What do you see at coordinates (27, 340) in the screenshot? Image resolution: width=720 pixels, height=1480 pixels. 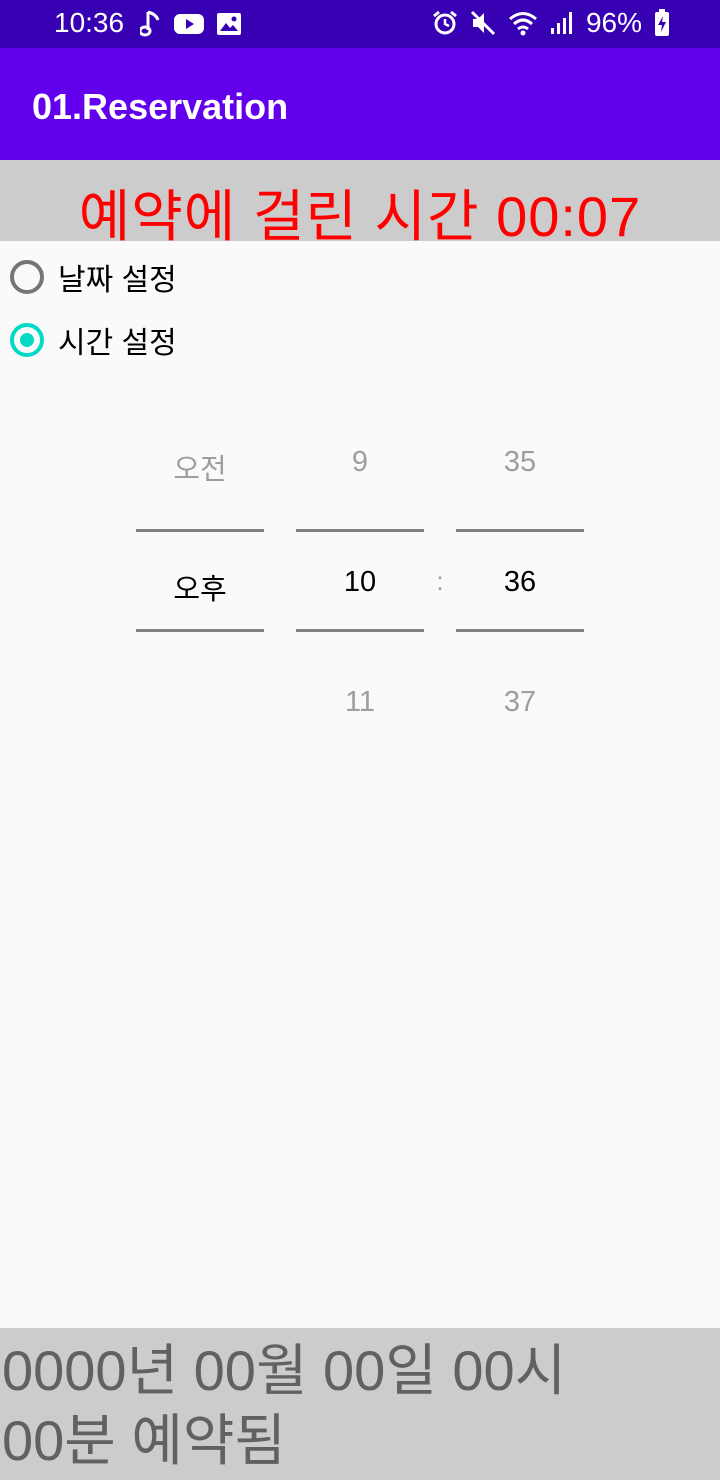 I see `radio-button-time` at bounding box center [27, 340].